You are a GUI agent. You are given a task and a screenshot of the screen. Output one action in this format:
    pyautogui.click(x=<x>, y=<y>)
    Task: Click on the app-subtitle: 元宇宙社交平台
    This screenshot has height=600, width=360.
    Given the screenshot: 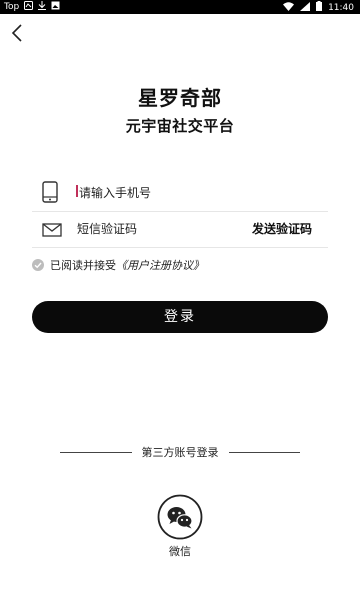 What is the action you would take?
    pyautogui.click(x=180, y=126)
    